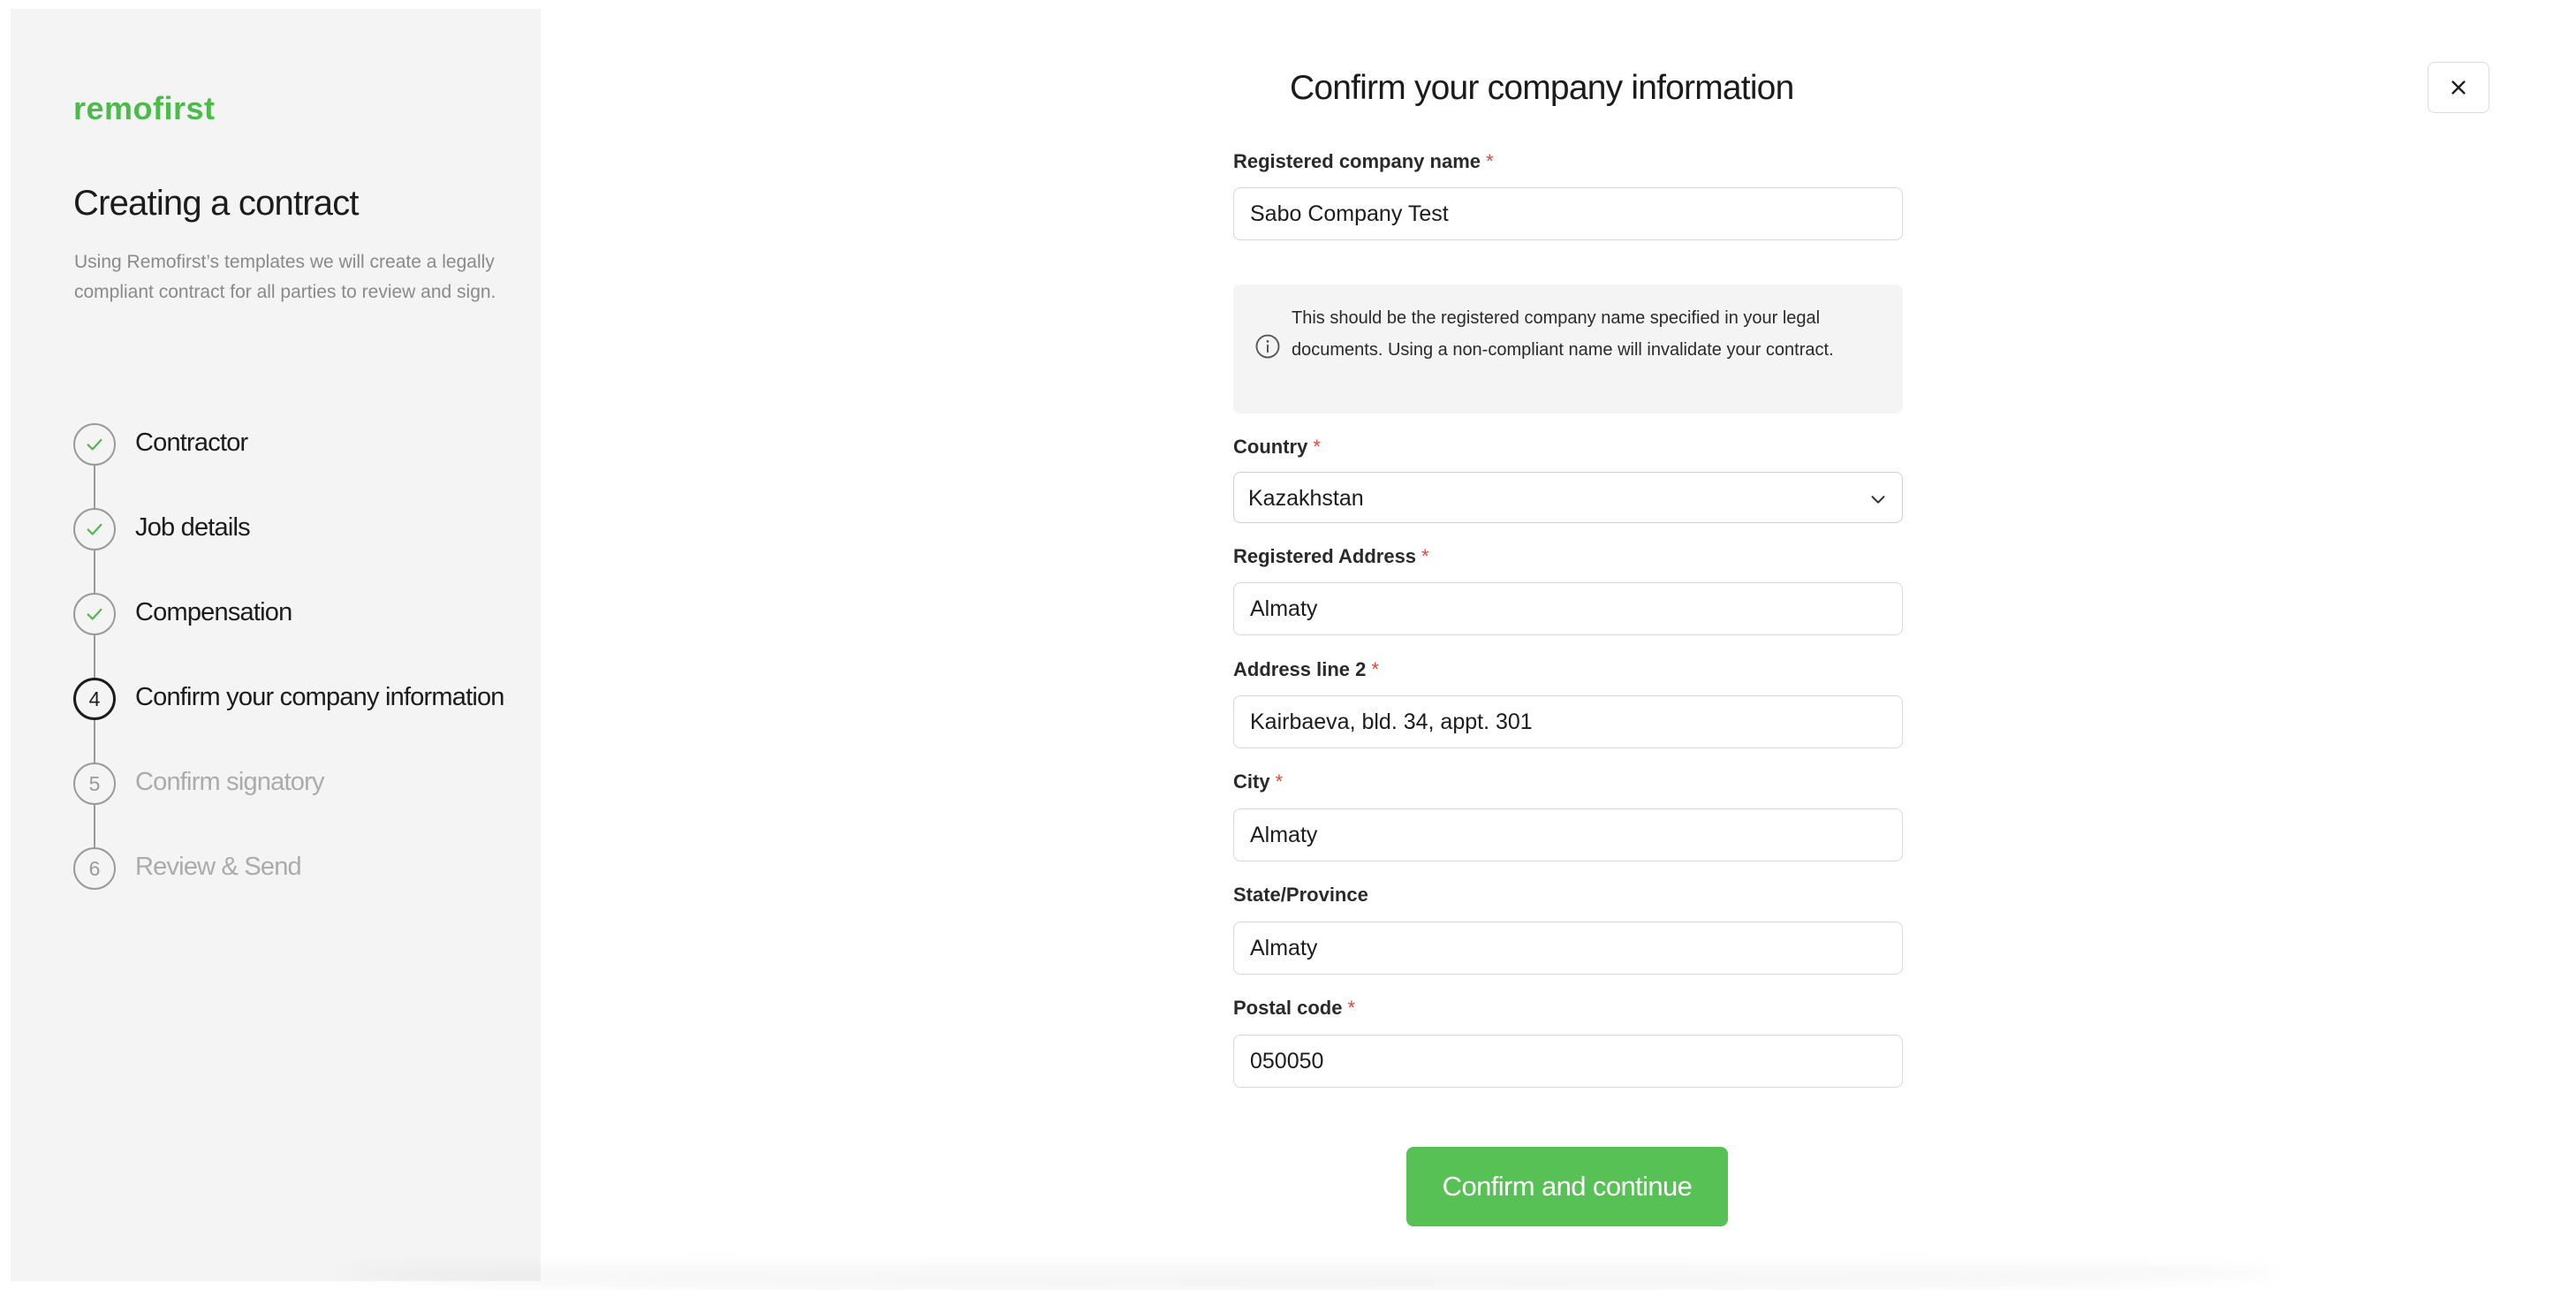 The width and height of the screenshot is (2576, 1290). I want to click on company-name-input, so click(1568, 213).